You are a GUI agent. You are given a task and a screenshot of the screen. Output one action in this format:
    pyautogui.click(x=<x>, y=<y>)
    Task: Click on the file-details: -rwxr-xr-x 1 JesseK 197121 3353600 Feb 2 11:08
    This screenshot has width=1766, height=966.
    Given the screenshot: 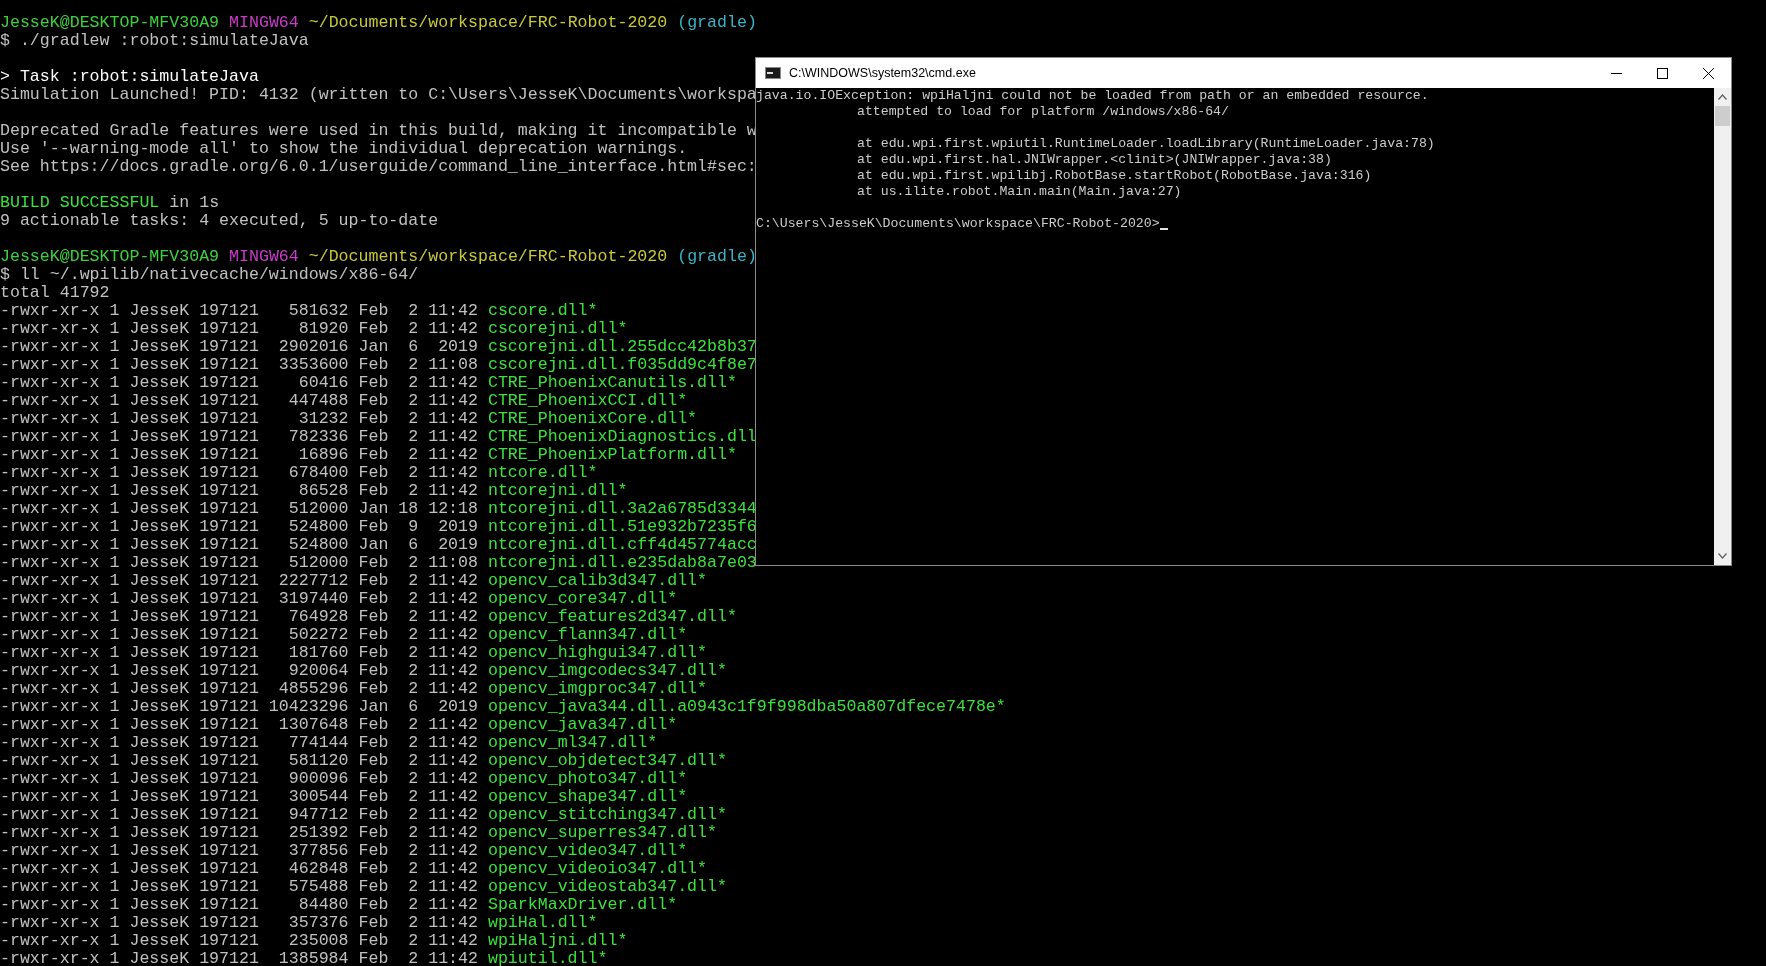 What is the action you would take?
    pyautogui.click(x=239, y=364)
    